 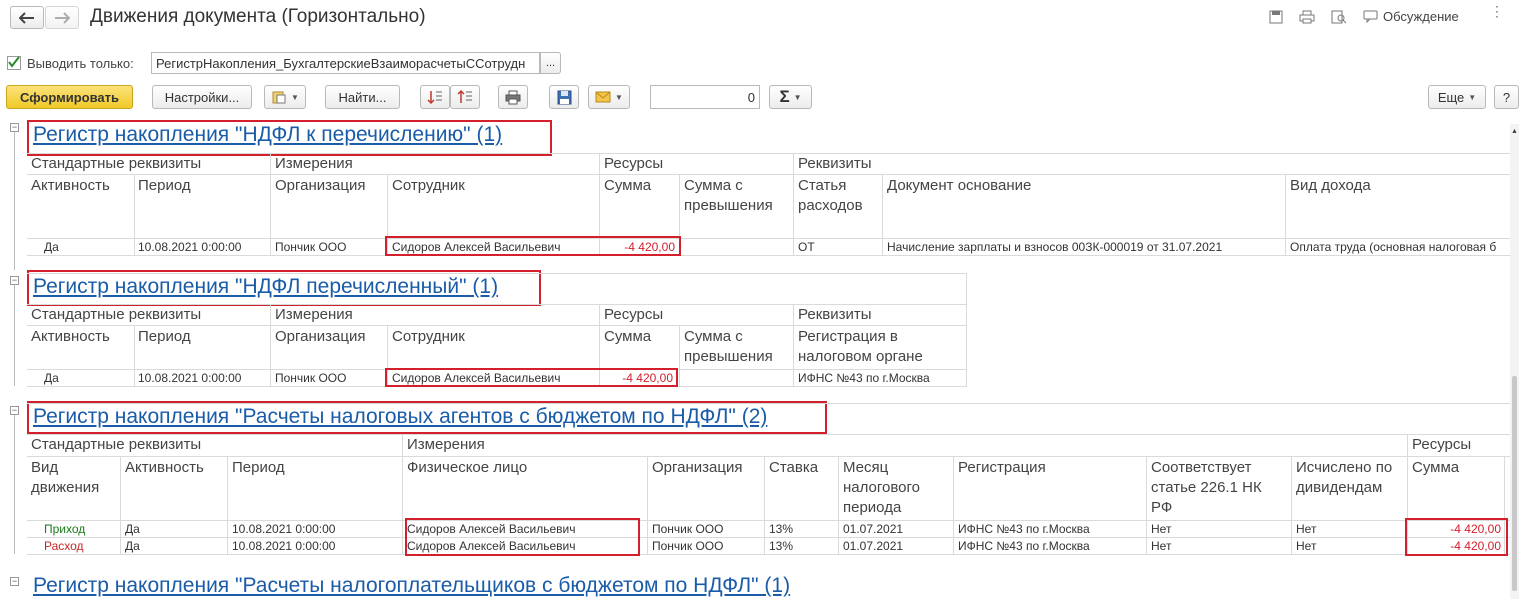 What do you see at coordinates (69, 97) in the screenshot?
I see `generate-button: Сформировать` at bounding box center [69, 97].